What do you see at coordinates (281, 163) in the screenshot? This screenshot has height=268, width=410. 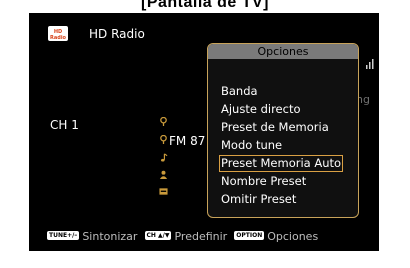 I see `menu-item-auto-preset-memory: Preset Memoria Auto` at bounding box center [281, 163].